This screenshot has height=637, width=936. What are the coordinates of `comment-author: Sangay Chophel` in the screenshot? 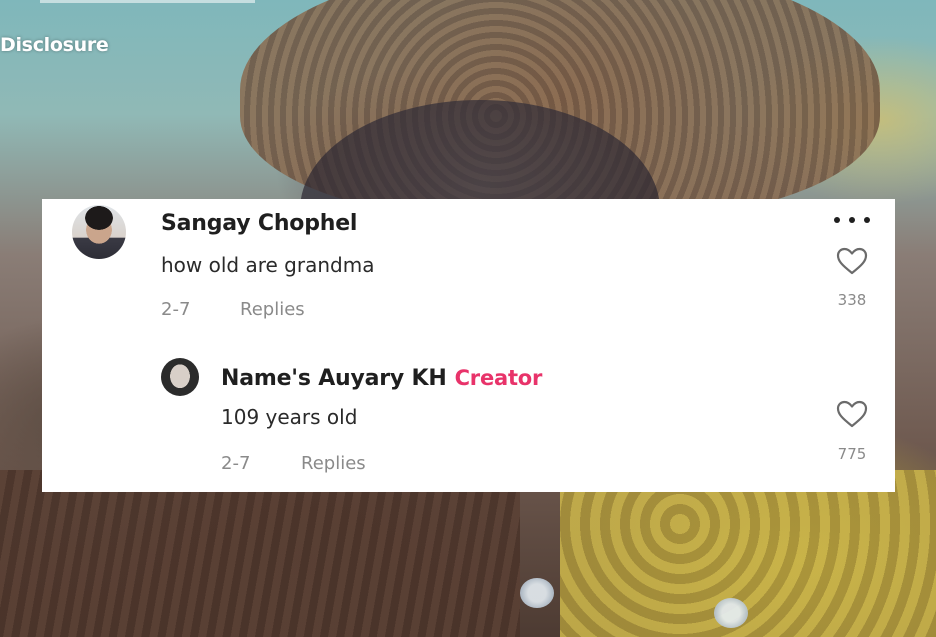 It's located at (259, 223).